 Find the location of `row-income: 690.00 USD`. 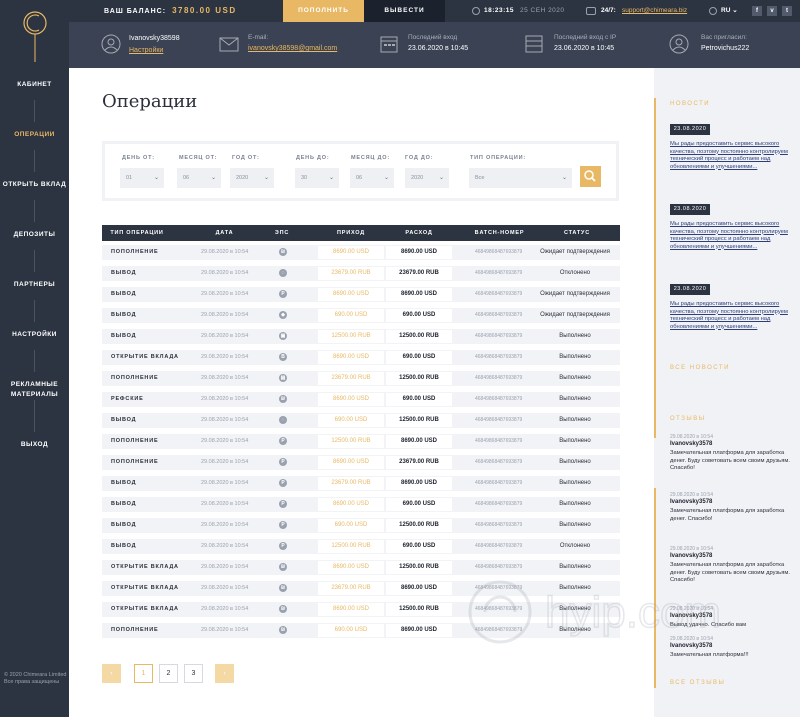

row-income: 690.00 USD is located at coordinates (351, 420).